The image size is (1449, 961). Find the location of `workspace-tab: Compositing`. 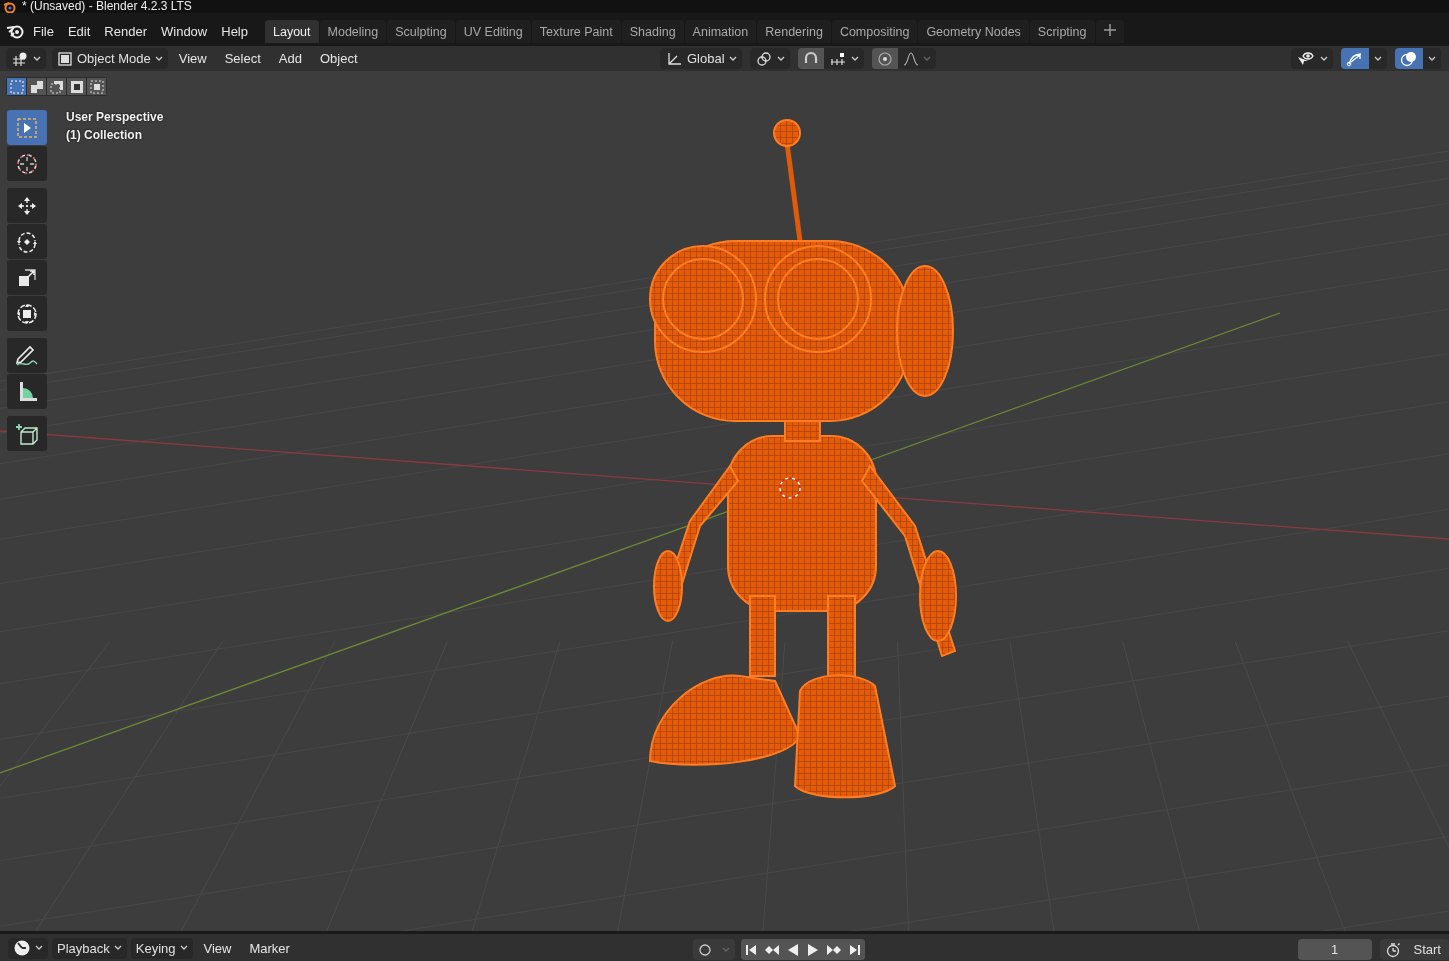

workspace-tab: Compositing is located at coordinates (874, 31).